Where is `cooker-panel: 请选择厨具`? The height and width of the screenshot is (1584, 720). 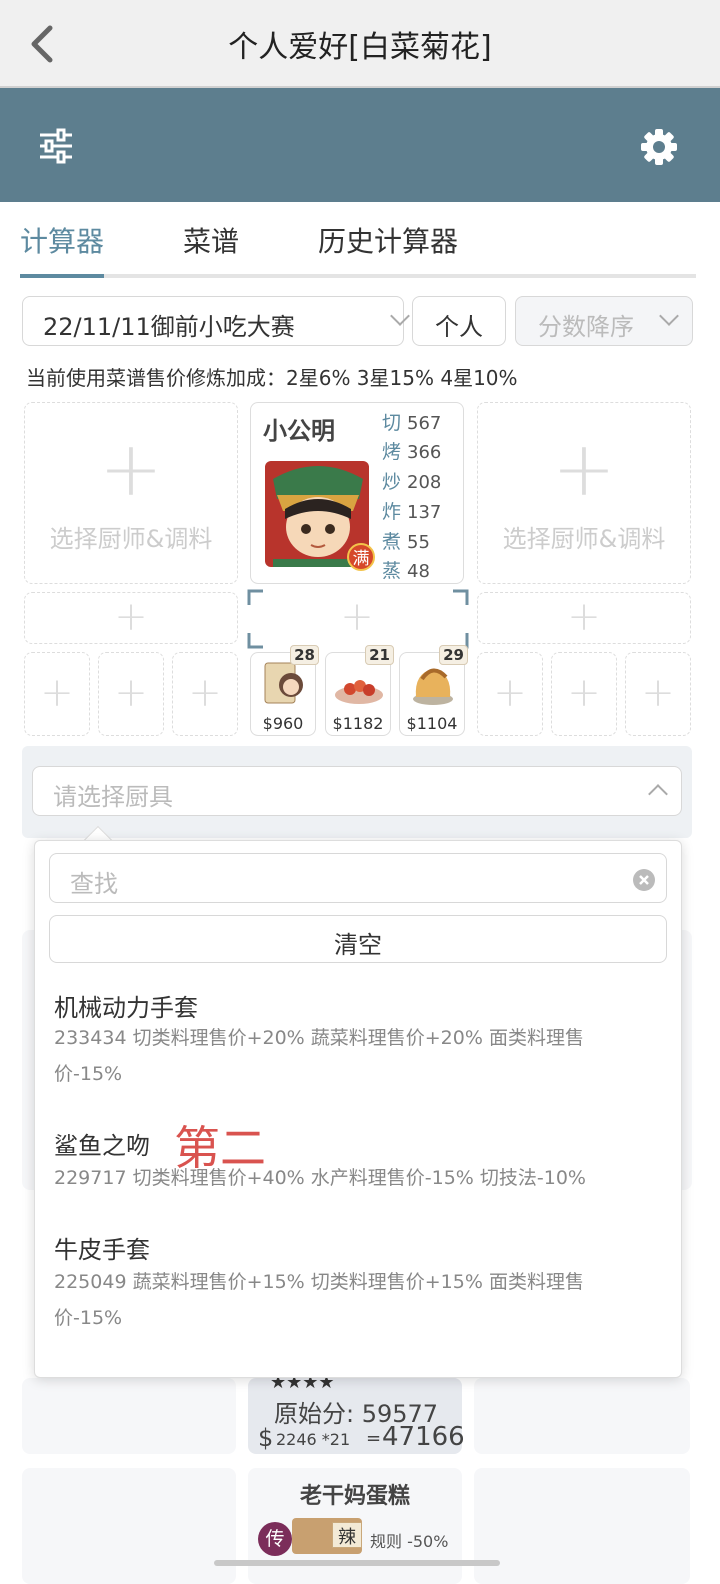 cooker-panel: 请选择厨具 is located at coordinates (357, 792).